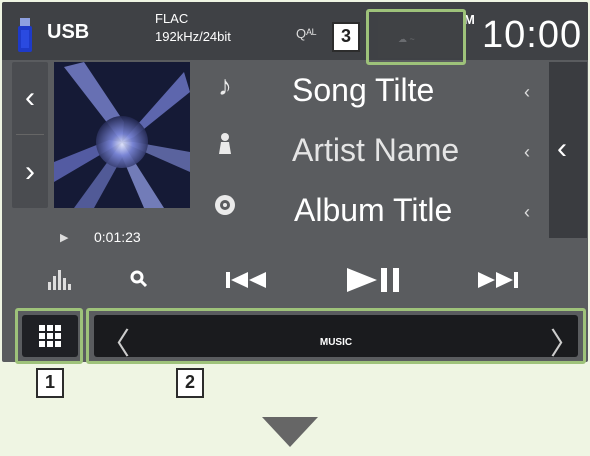  What do you see at coordinates (68, 32) in the screenshot?
I see `source-label: USB` at bounding box center [68, 32].